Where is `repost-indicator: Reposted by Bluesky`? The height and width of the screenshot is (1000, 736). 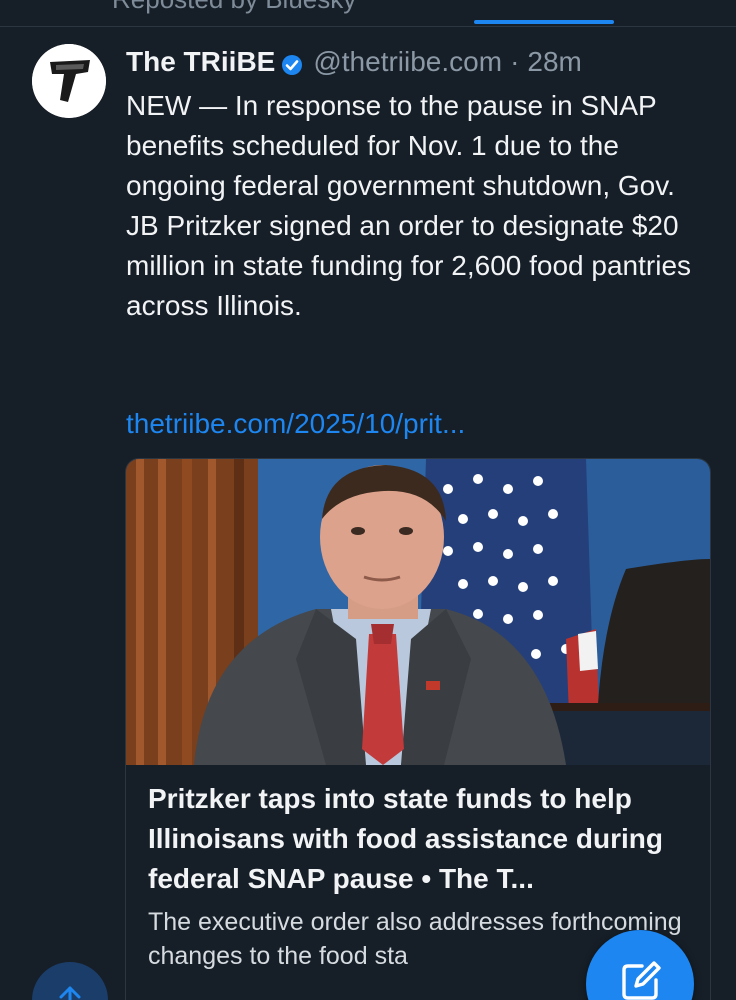 repost-indicator: Reposted by Bluesky is located at coordinates (234, 7).